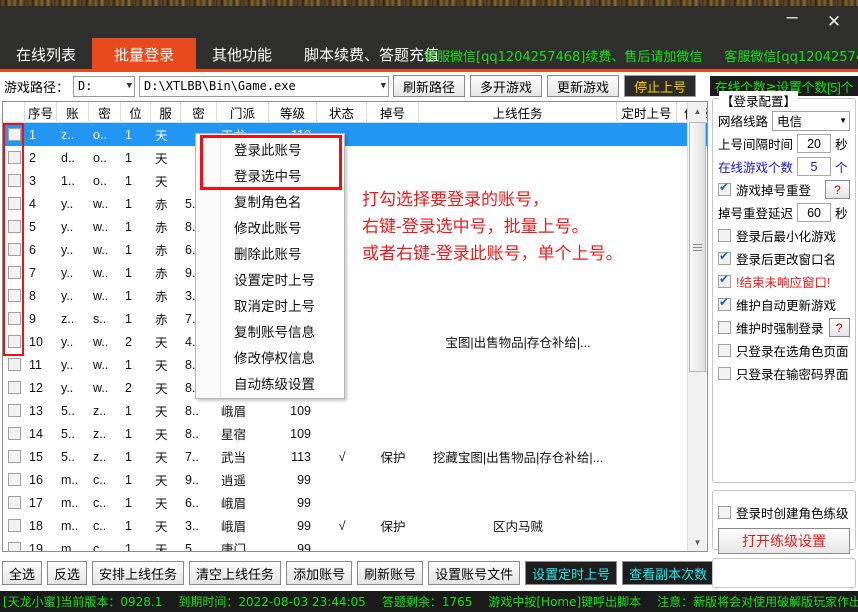  Describe the element at coordinates (518, 112) in the screenshot. I see `column-header-task: 上线任务` at that location.